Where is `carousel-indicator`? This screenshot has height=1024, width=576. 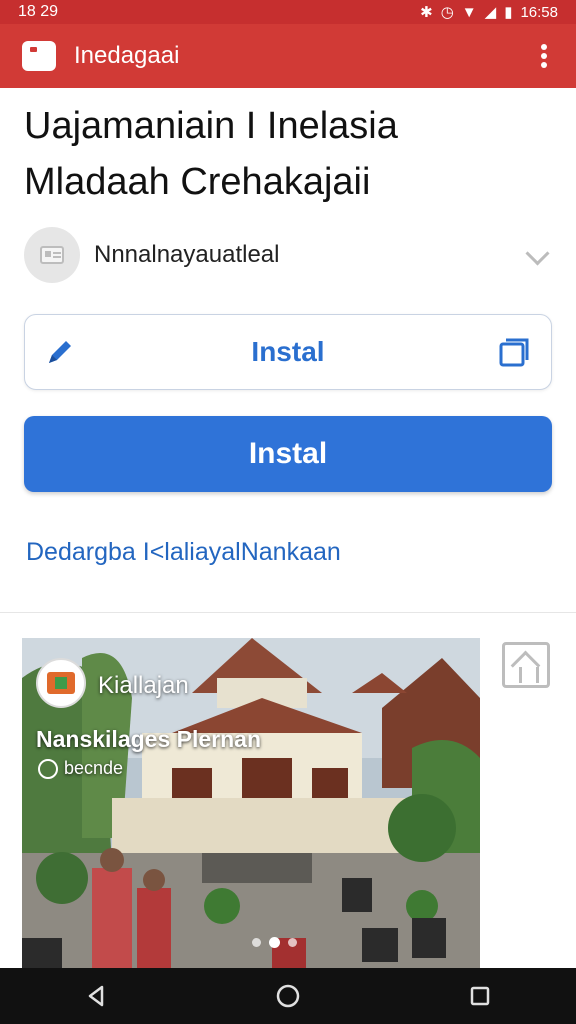
carousel-indicator is located at coordinates (274, 942).